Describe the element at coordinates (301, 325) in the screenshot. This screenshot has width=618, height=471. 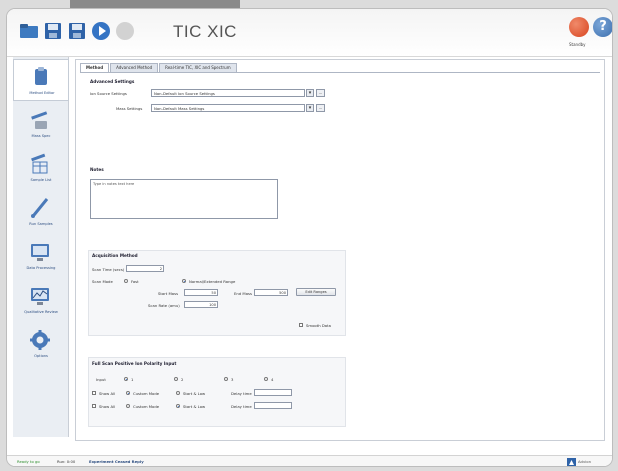
I see `smooth-data-checkbox` at that location.